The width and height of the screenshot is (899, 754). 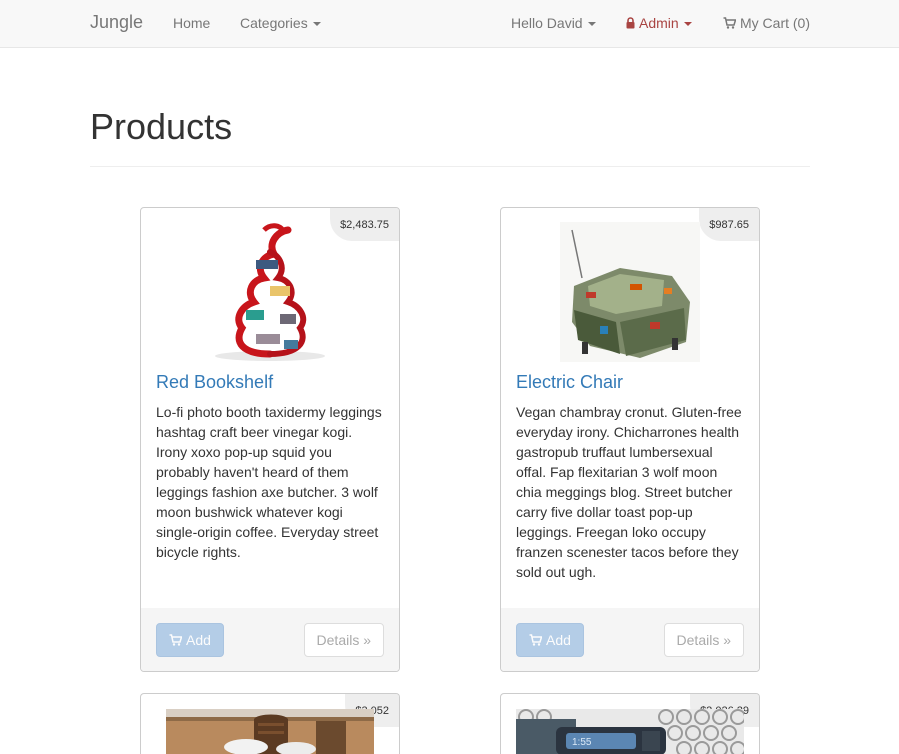 What do you see at coordinates (631, 731) in the screenshot?
I see `product-image: 1:55` at bounding box center [631, 731].